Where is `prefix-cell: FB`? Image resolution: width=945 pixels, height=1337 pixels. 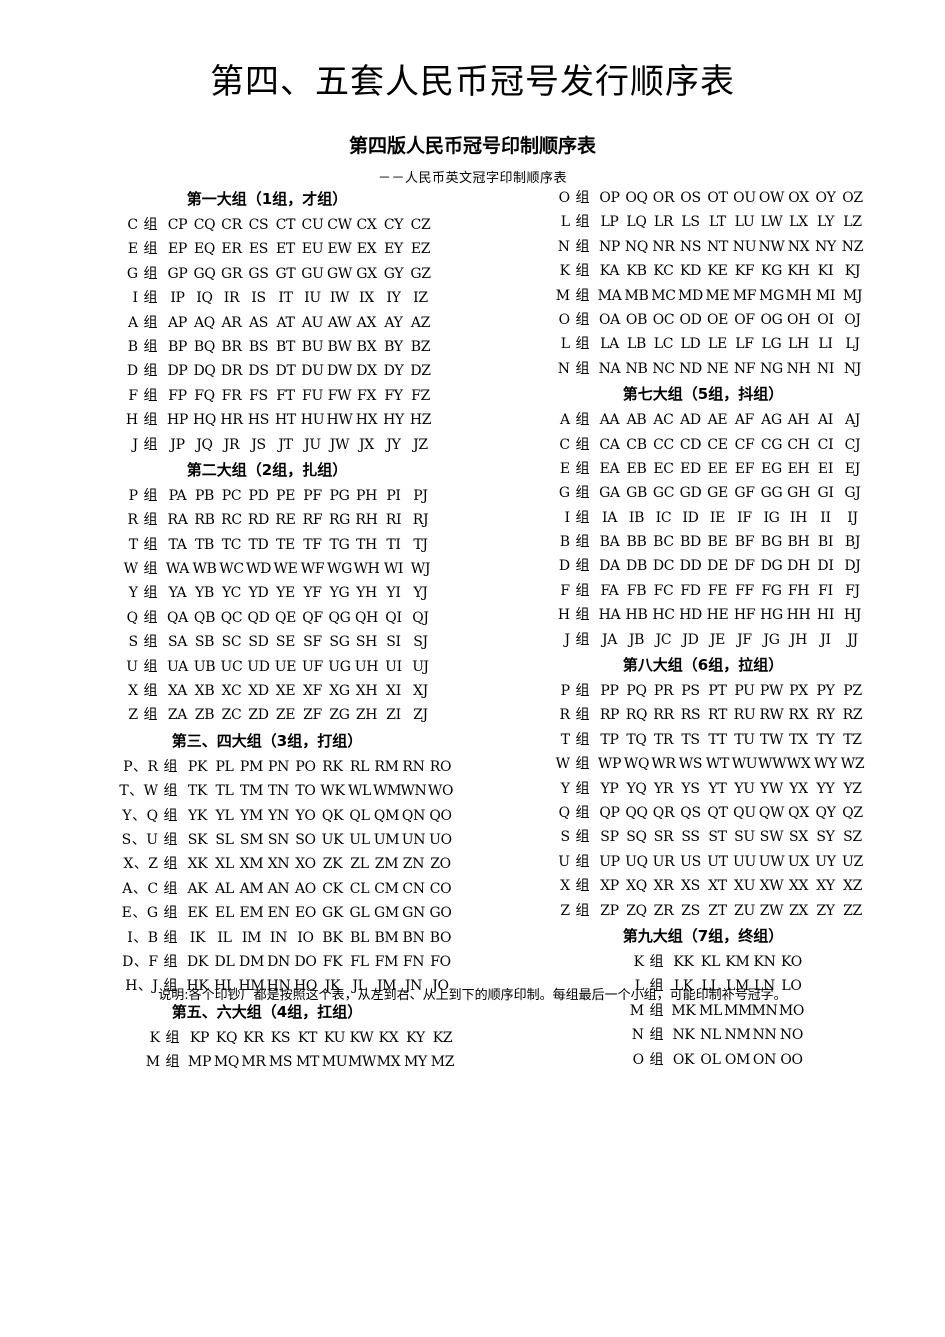
prefix-cell: FB is located at coordinates (636, 590).